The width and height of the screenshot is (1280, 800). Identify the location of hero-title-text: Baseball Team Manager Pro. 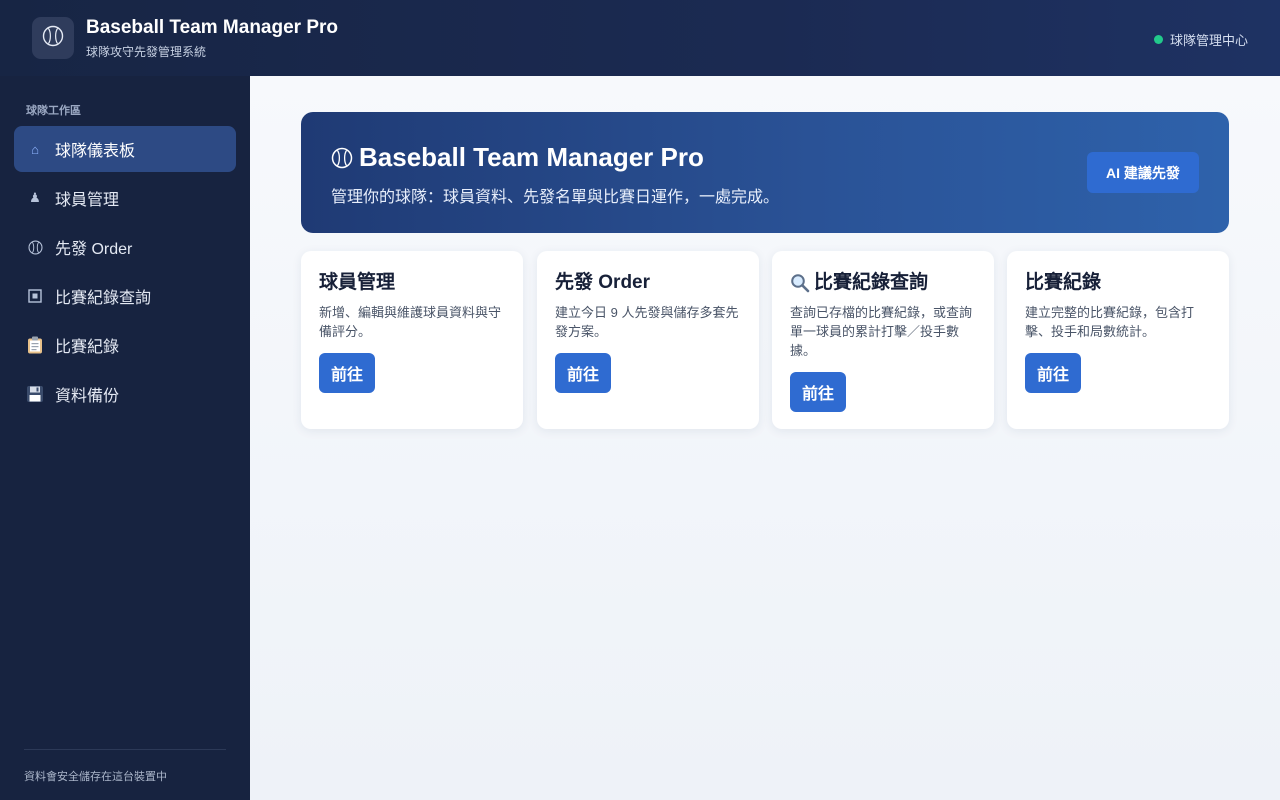
(531, 157).